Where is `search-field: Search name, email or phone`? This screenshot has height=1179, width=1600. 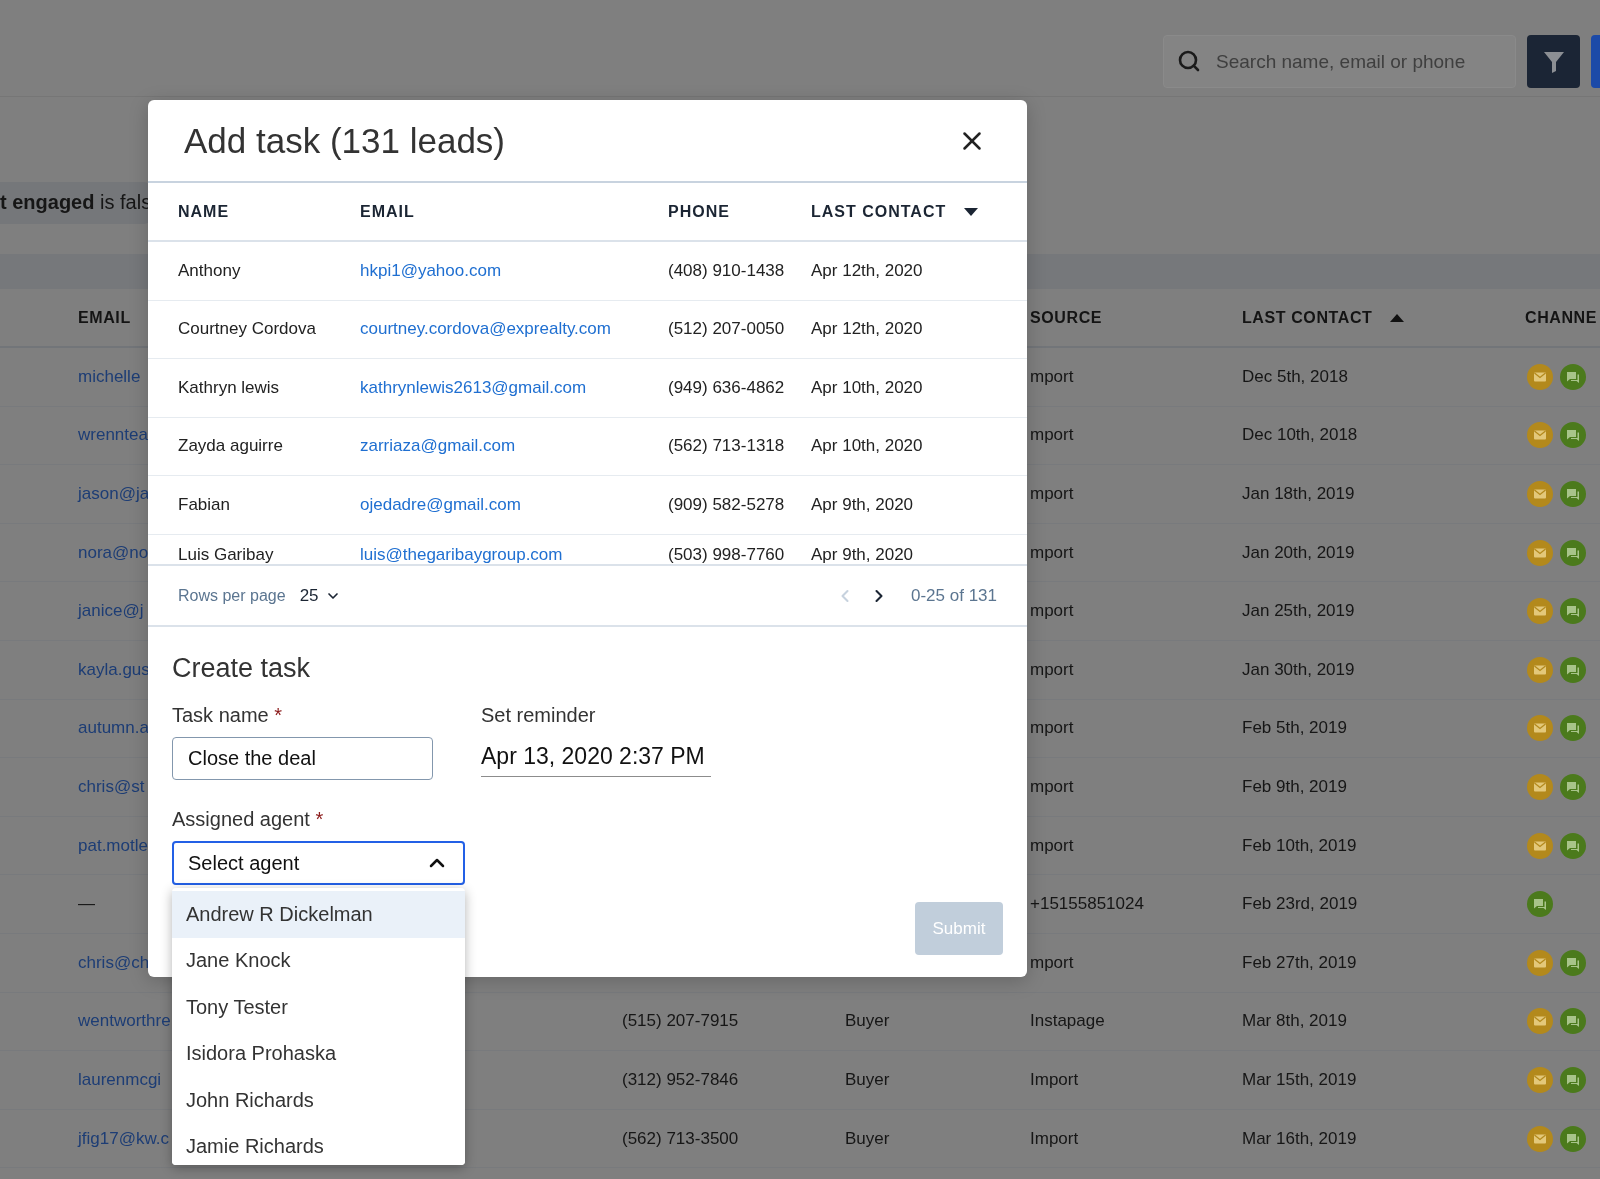
search-field: Search name, email or phone is located at coordinates (1339, 61).